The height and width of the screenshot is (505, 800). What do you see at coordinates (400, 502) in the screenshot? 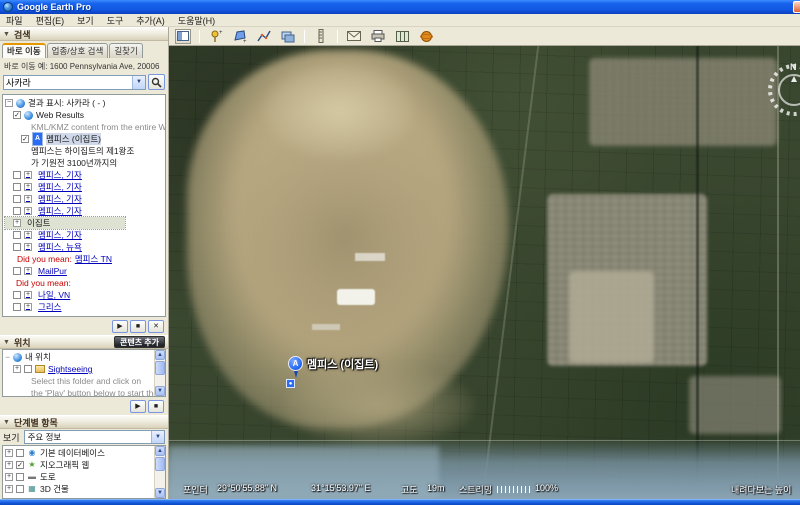
I see `taskbar-edge` at bounding box center [400, 502].